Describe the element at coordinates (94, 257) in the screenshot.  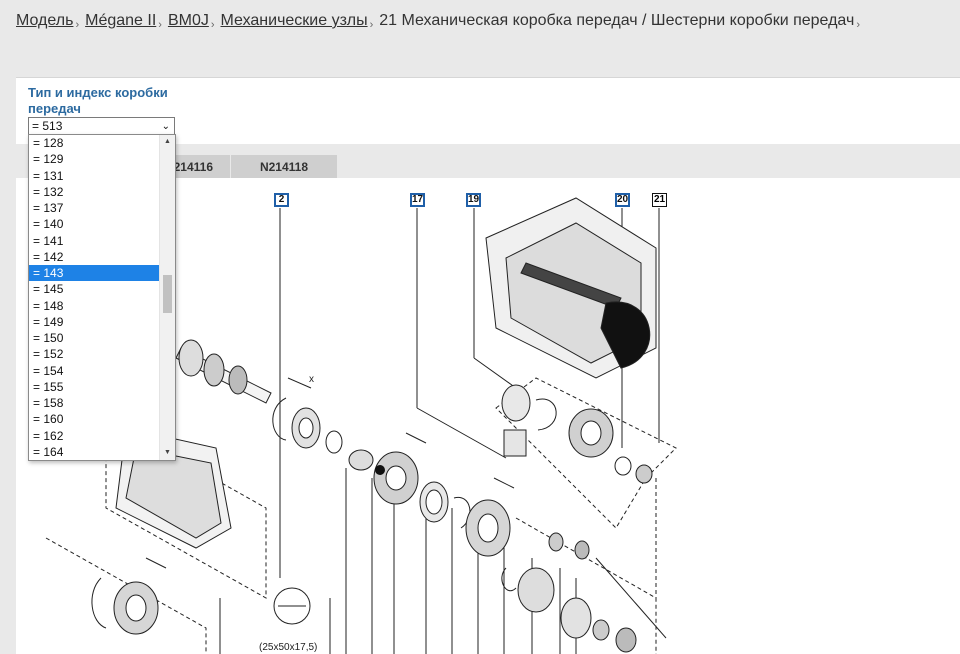
I see `option-142: = 142` at that location.